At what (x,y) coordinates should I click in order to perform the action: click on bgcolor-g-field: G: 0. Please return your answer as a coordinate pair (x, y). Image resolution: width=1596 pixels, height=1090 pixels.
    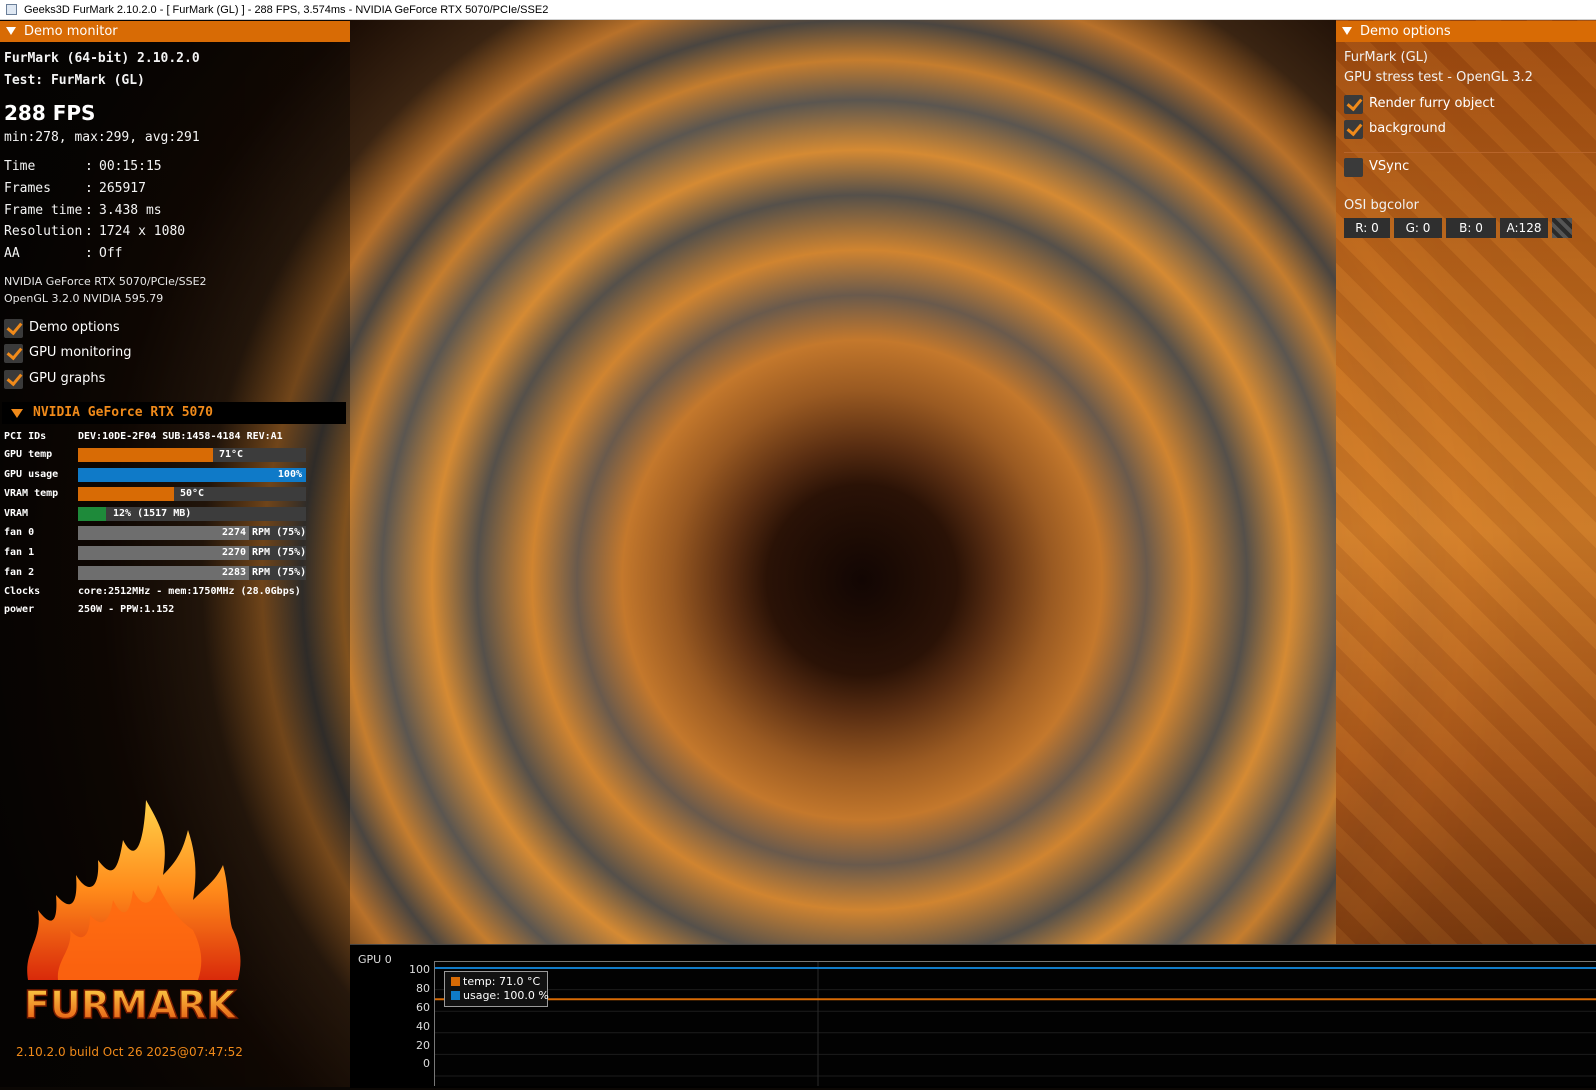
    Looking at the image, I should click on (1418, 228).